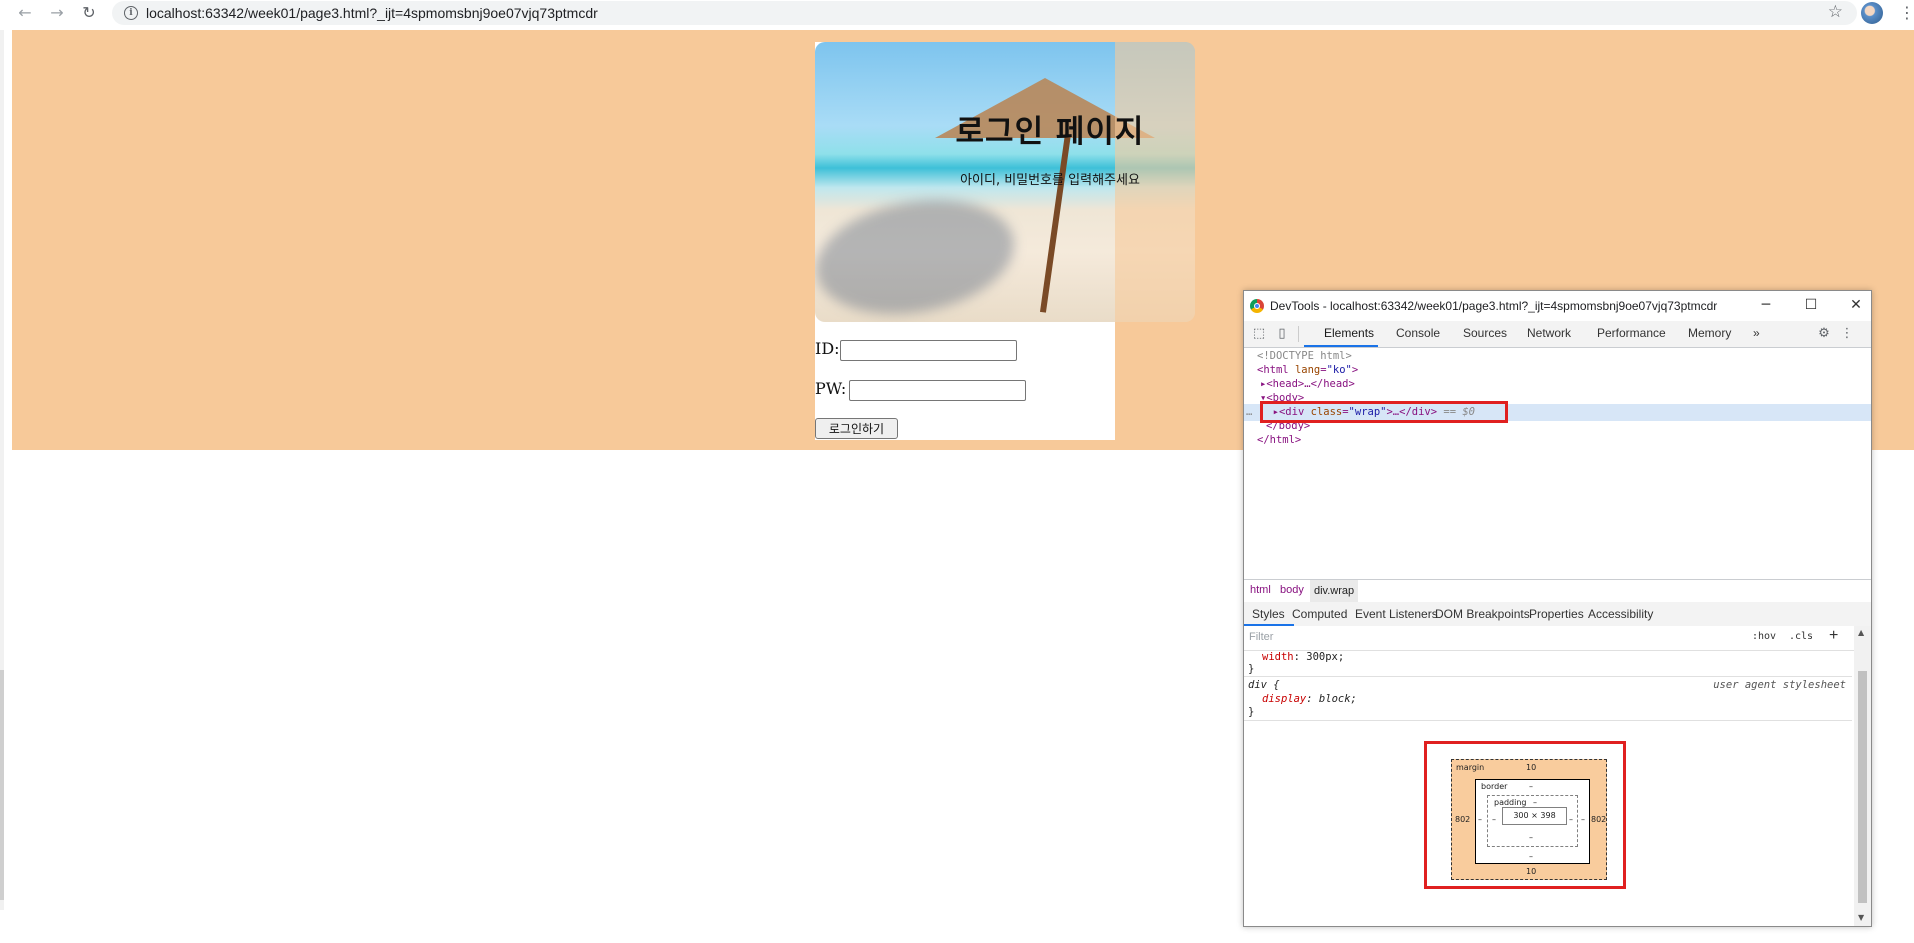 This screenshot has width=1914, height=943. I want to click on dom-html-close: </html>, so click(1279, 440).